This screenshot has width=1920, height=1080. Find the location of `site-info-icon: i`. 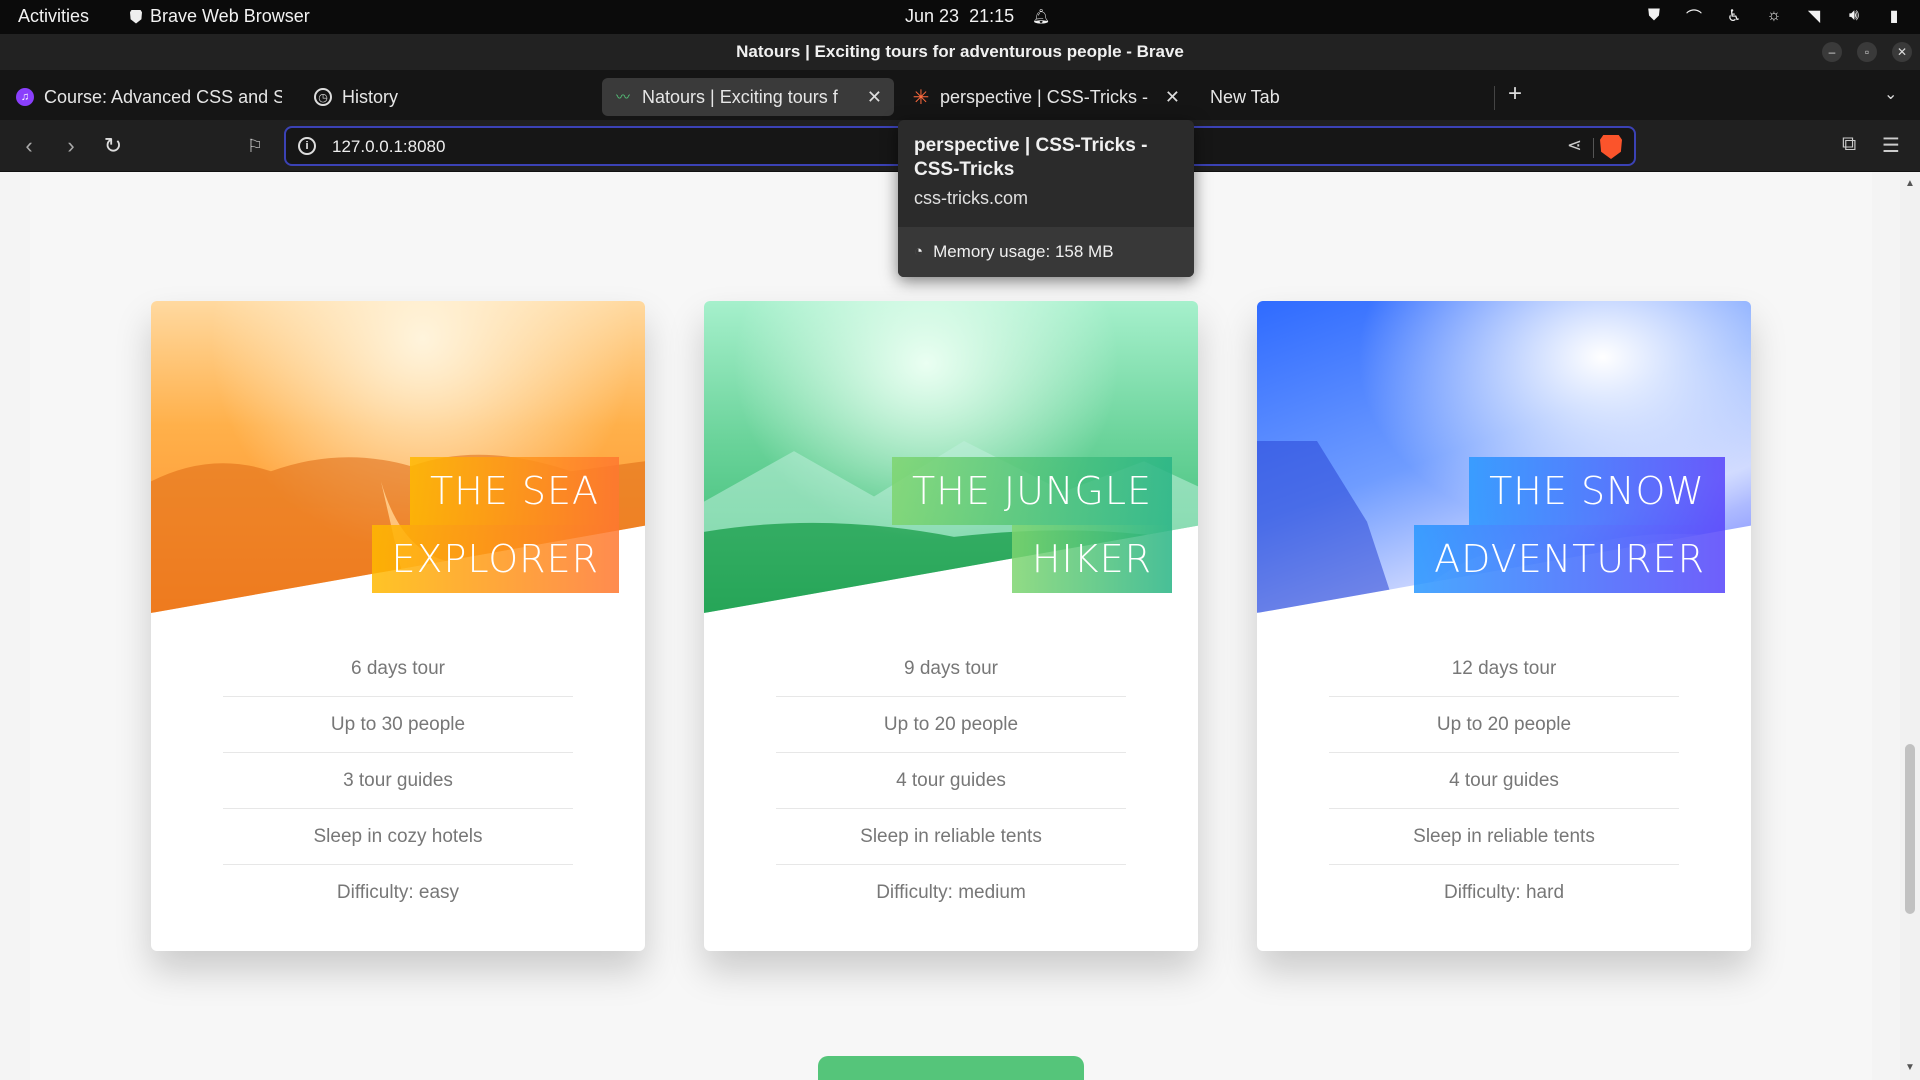

site-info-icon: i is located at coordinates (307, 146).